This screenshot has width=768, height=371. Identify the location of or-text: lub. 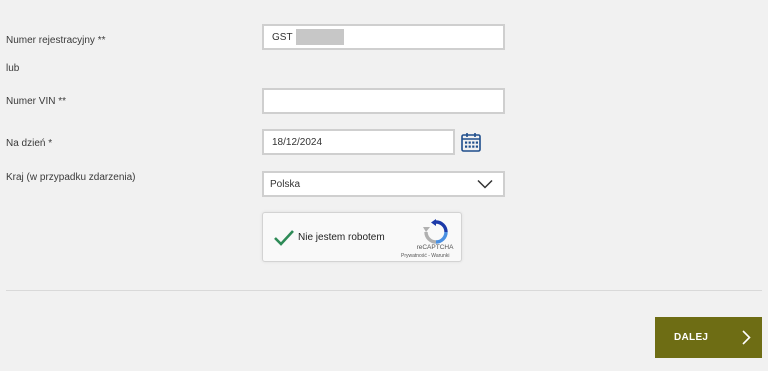
(13, 68).